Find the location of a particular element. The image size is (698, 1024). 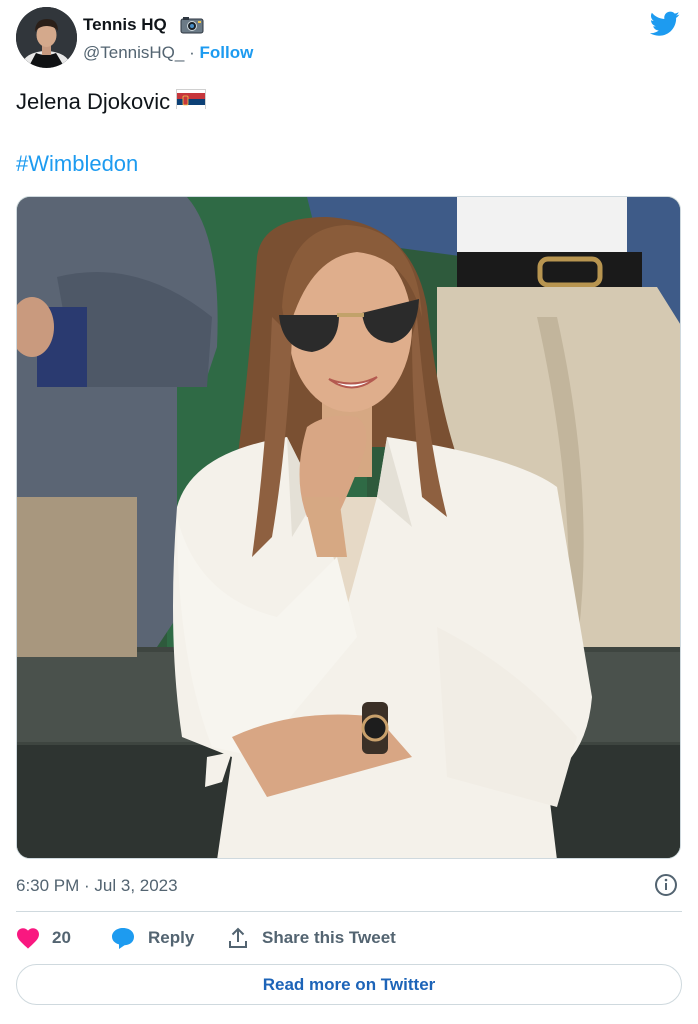

reply-button: Reply is located at coordinates (152, 938).